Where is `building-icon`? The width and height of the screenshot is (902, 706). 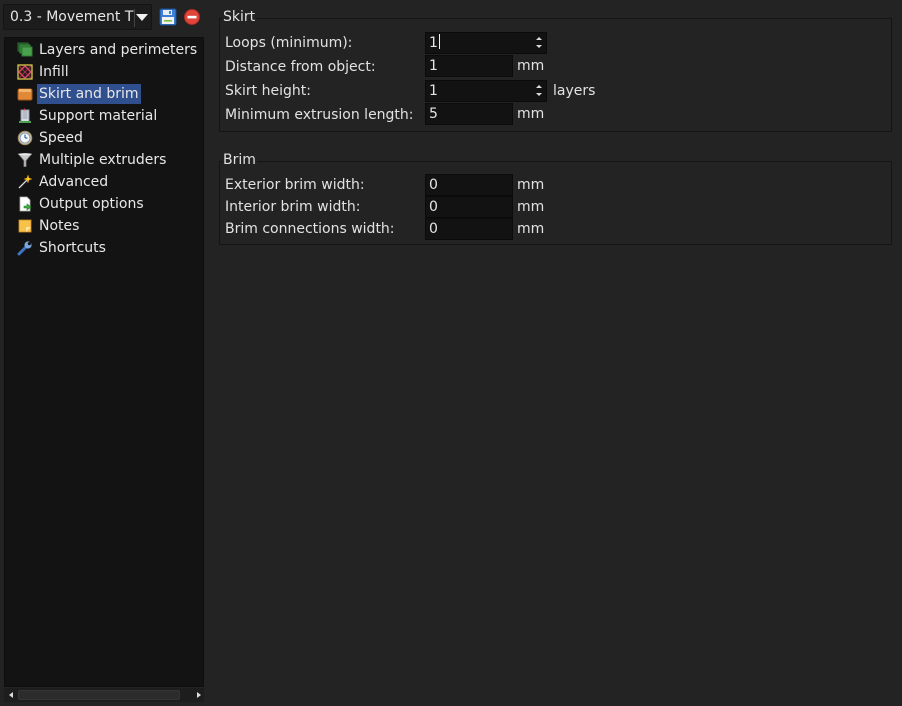 building-icon is located at coordinates (25, 115).